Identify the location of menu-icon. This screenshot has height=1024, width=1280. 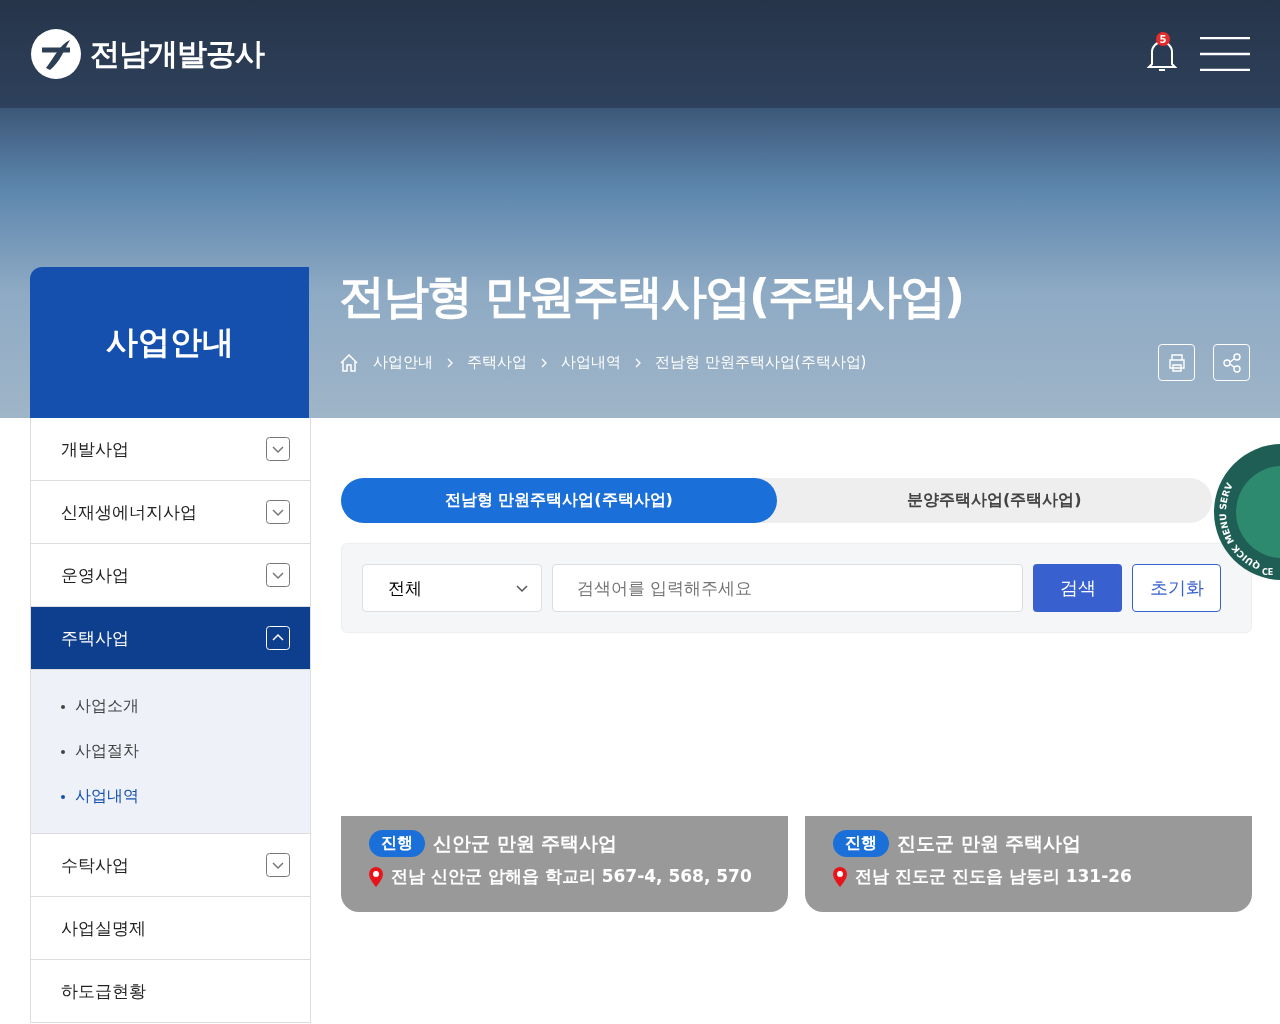
(1225, 54).